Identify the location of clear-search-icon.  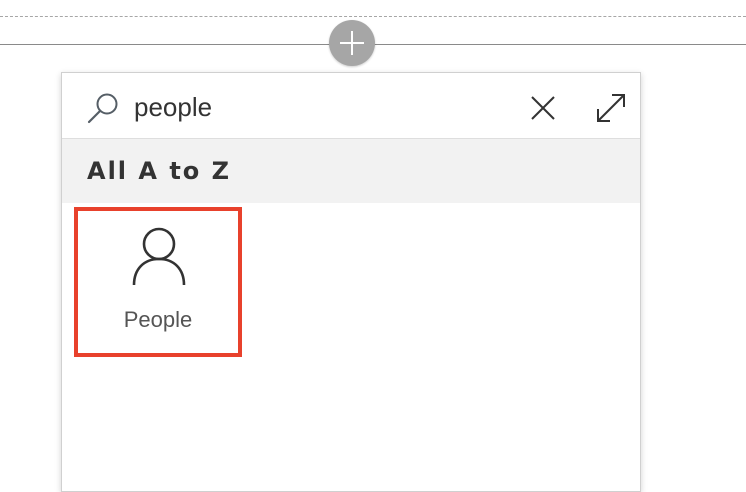
(543, 108).